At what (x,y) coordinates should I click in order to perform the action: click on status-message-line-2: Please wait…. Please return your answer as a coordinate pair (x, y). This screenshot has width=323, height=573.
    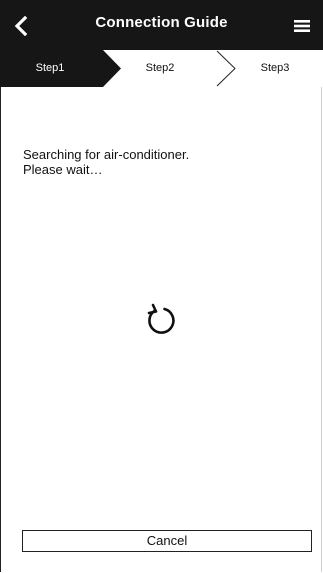
    Looking at the image, I should click on (63, 169).